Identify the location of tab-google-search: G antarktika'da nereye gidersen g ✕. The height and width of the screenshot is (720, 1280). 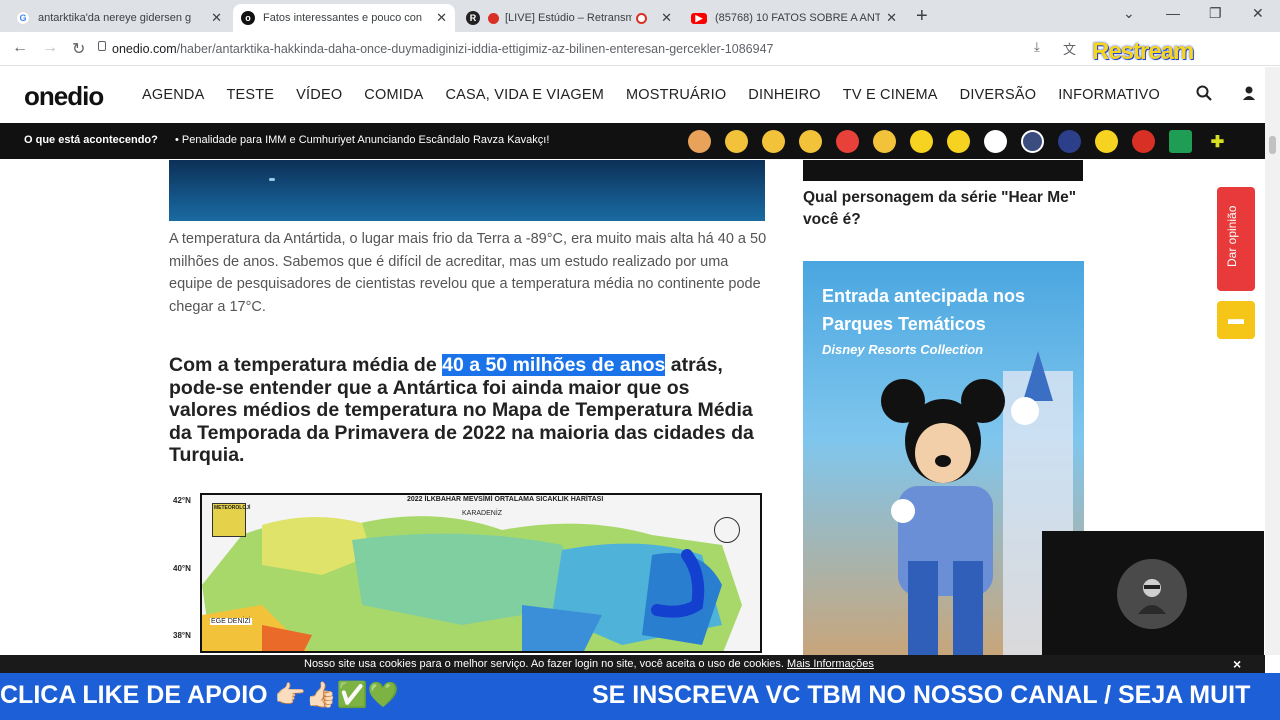
(119, 18).